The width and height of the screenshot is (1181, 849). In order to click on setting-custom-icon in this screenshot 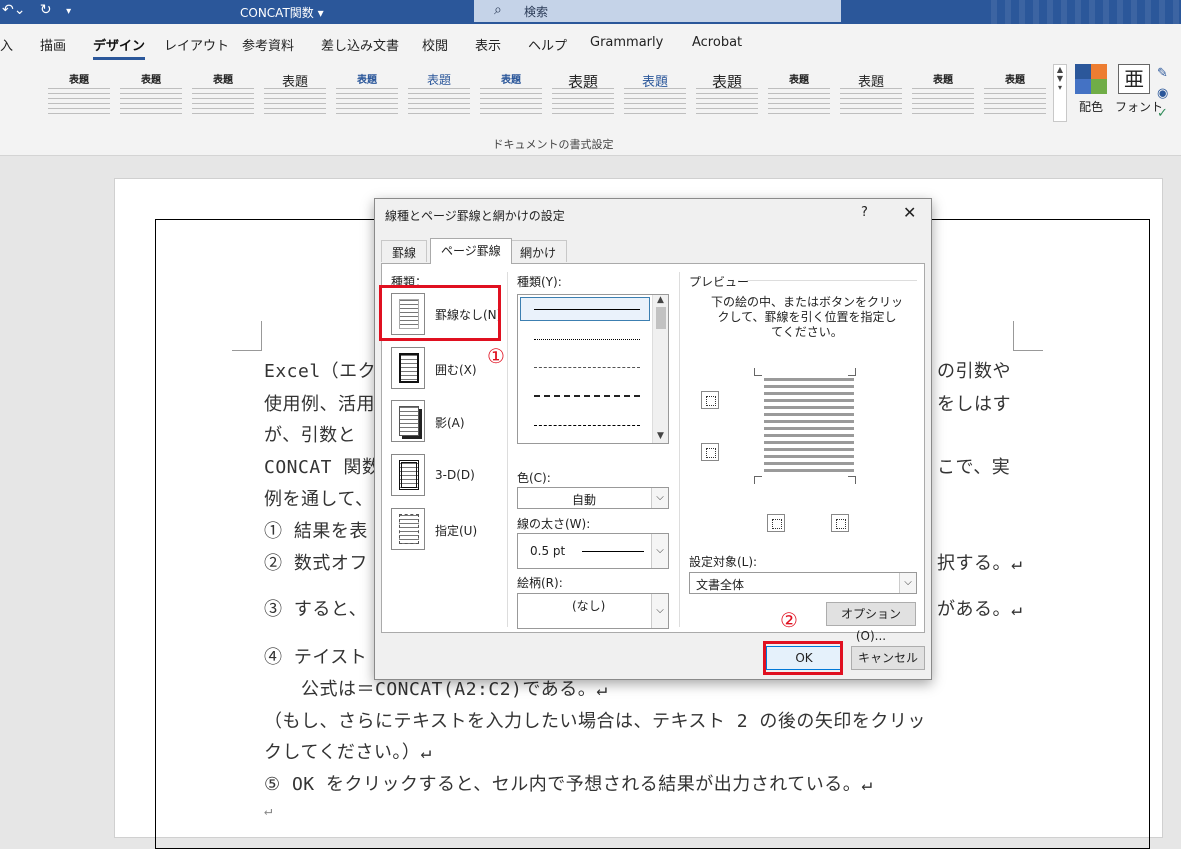, I will do `click(408, 529)`.